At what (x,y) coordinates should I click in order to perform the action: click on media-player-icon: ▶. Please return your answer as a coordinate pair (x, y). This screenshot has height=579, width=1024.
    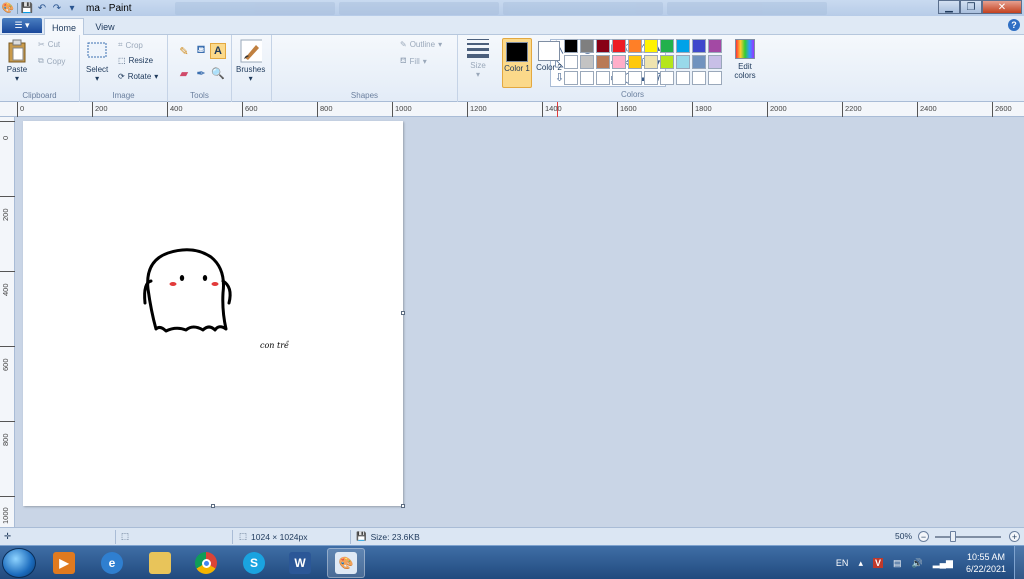
    Looking at the image, I should click on (64, 563).